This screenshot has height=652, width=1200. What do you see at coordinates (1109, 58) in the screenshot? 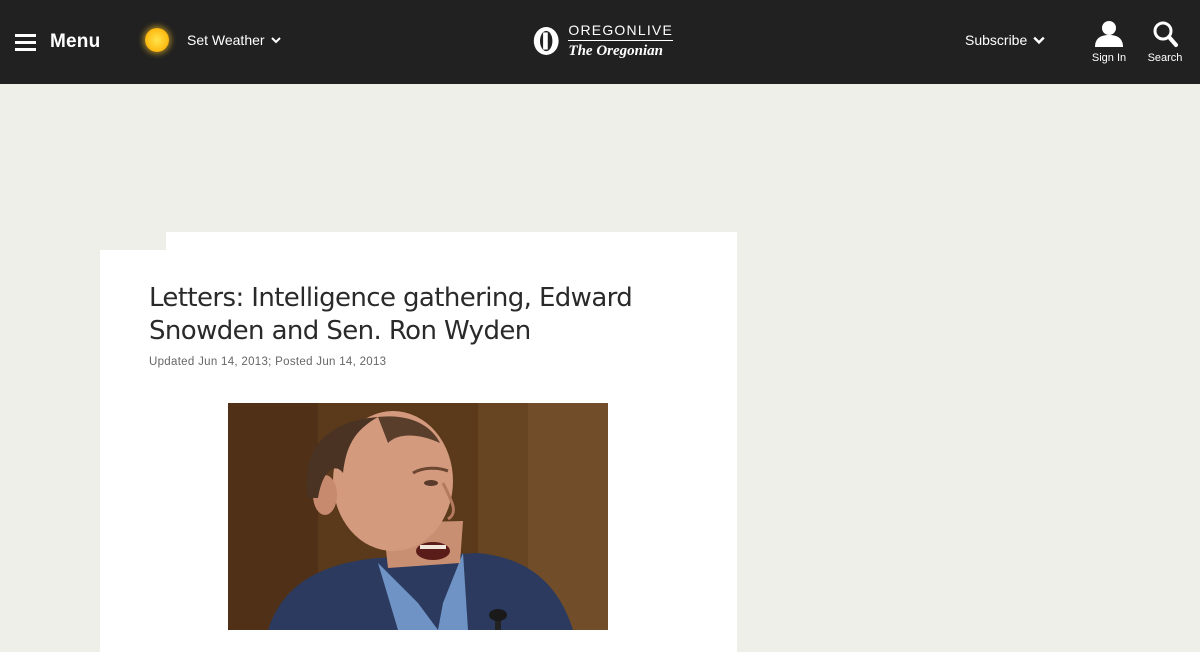
I see `sign-in-label: Sign In` at bounding box center [1109, 58].